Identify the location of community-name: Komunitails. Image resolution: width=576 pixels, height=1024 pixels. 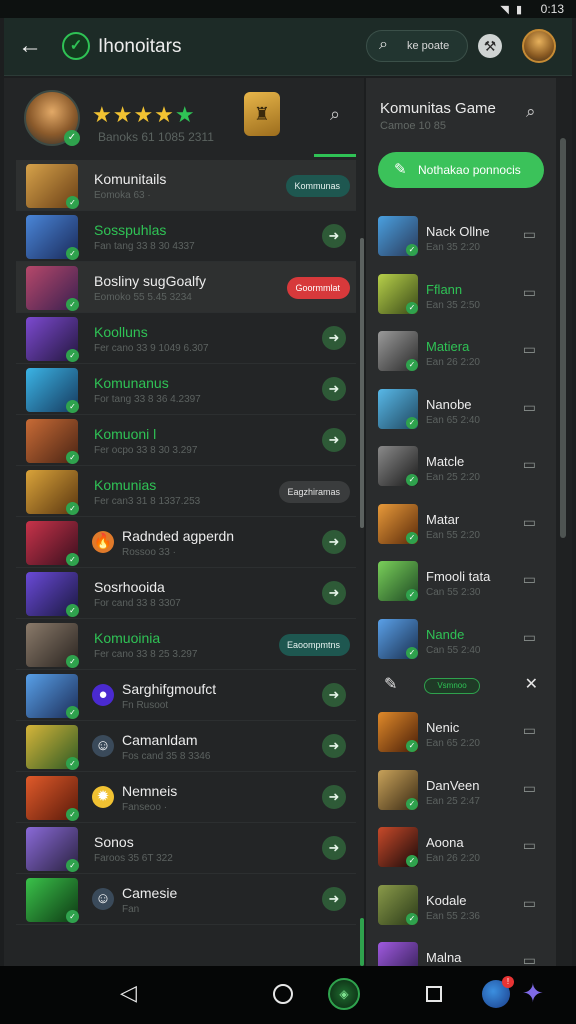
(130, 179).